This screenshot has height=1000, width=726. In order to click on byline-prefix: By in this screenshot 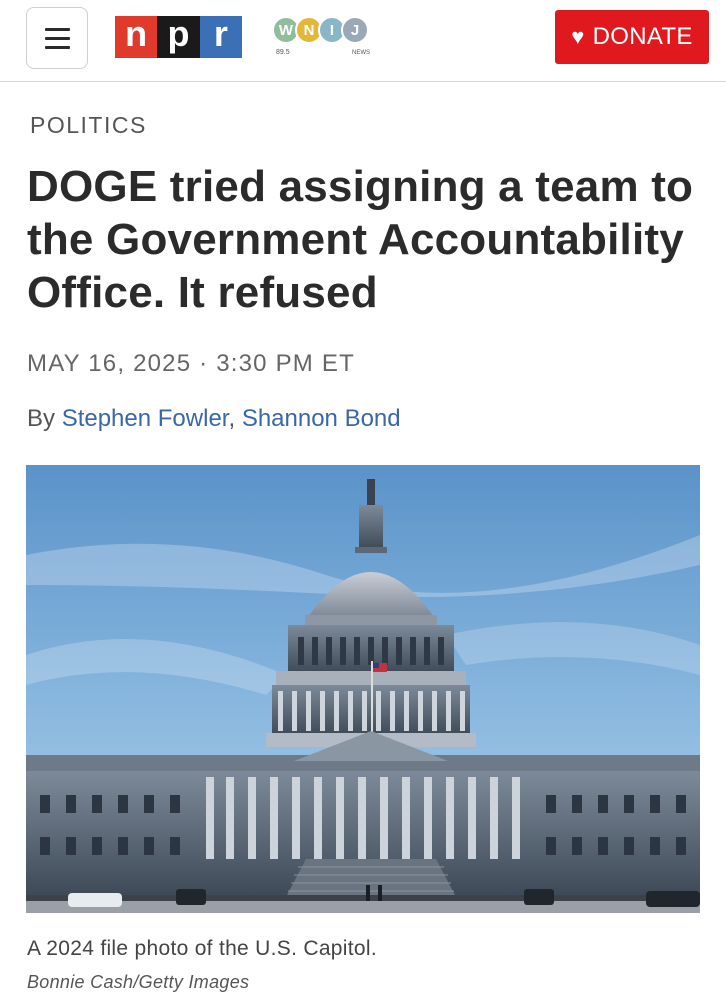, I will do `click(44, 418)`.